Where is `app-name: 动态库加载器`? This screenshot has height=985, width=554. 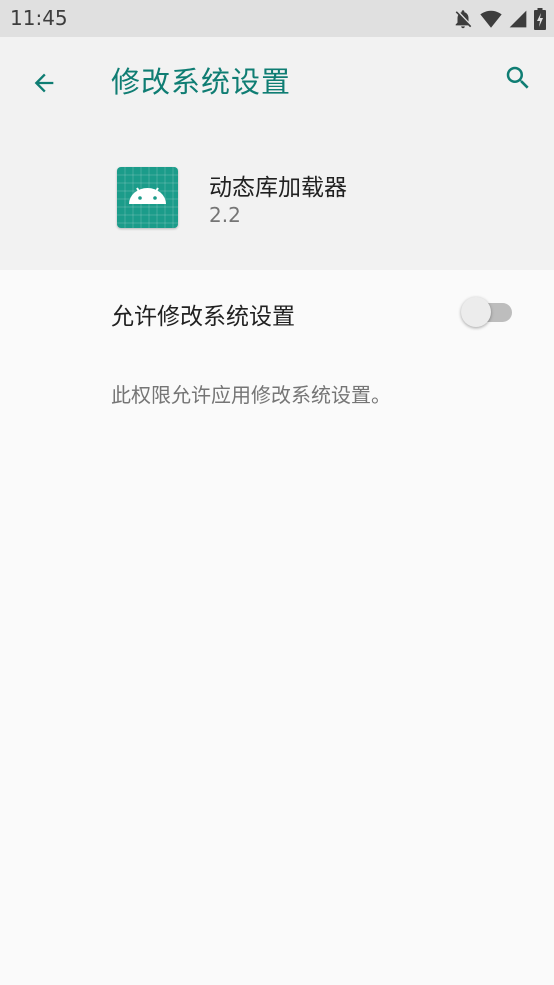 app-name: 动态库加载器 is located at coordinates (278, 188).